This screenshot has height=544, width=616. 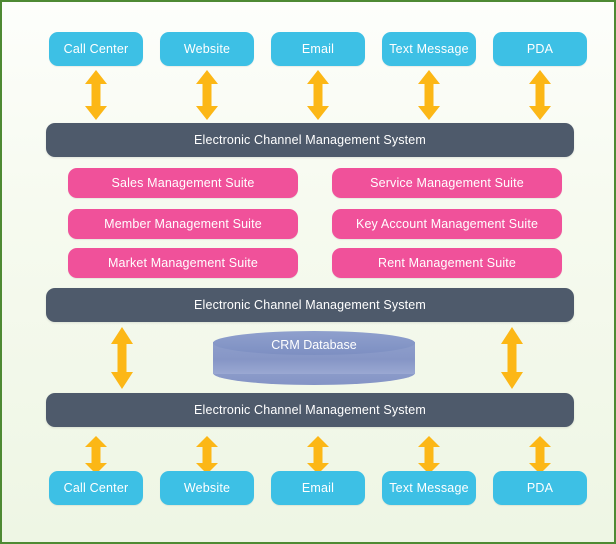 I want to click on channel-pill-top-call-center: Call Center, so click(x=96, y=49).